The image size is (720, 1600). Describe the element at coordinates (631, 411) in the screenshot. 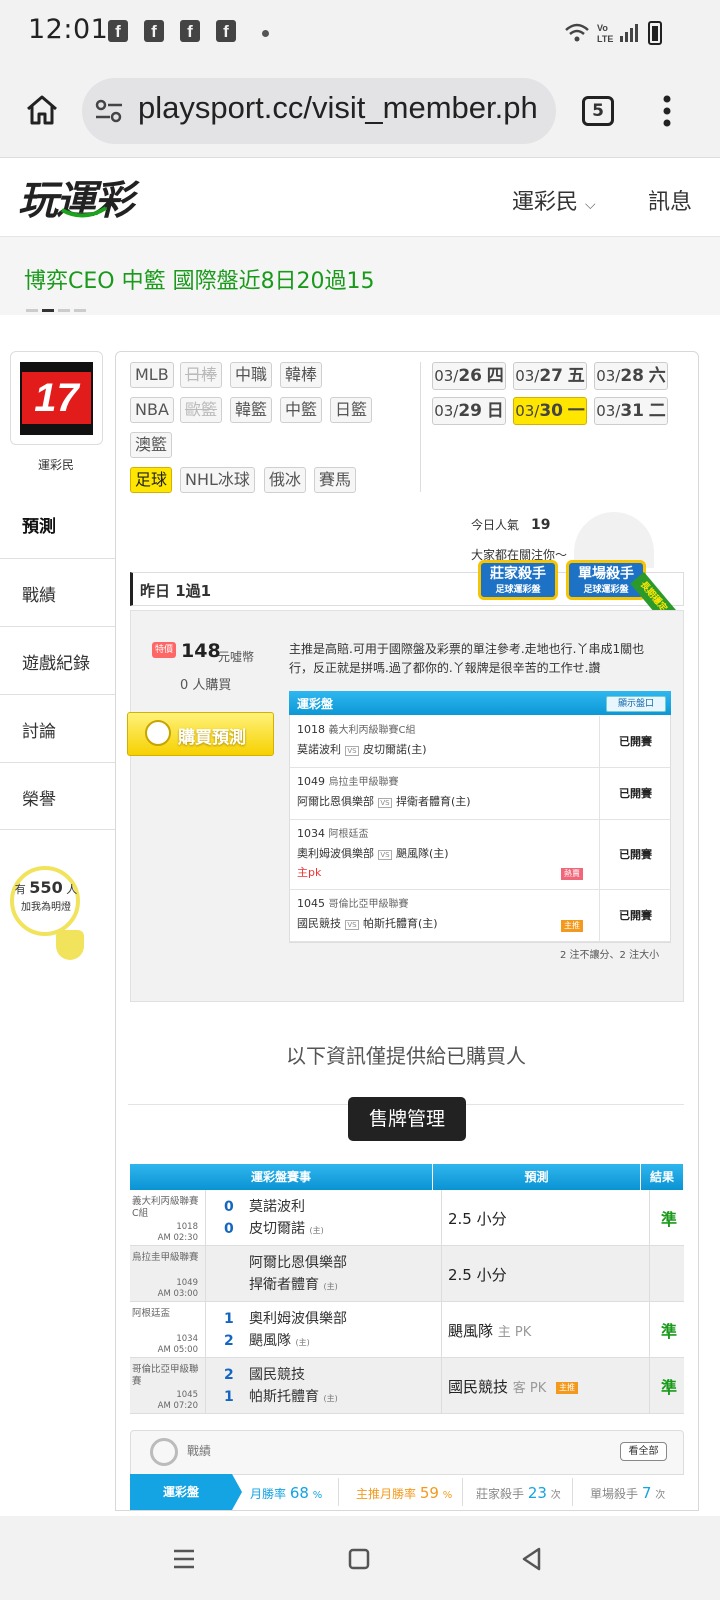

I see `date-option: 03/31 二` at that location.